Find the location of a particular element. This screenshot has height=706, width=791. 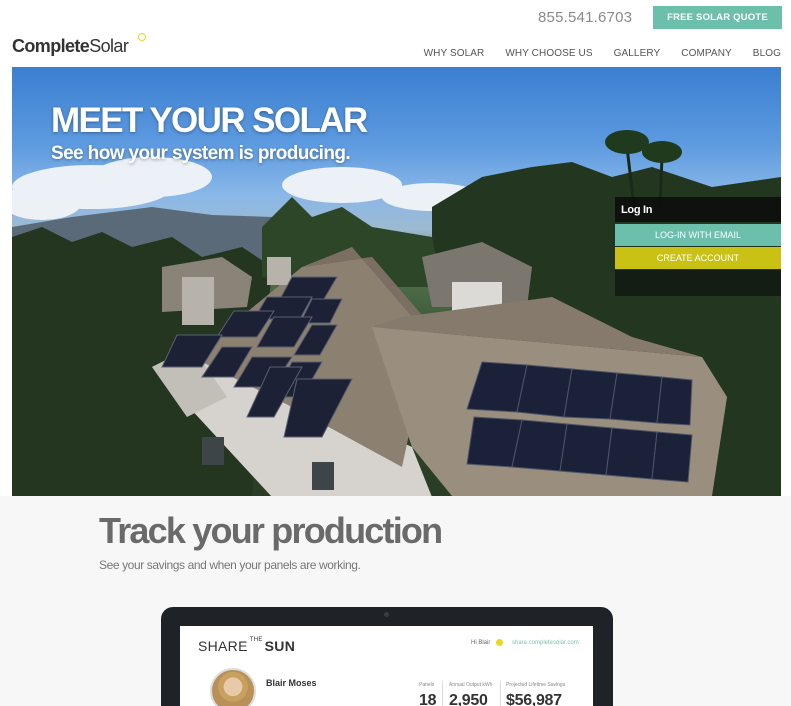

stat-annual-output: Annual Output kWh 2,950 is located at coordinates (470, 694).